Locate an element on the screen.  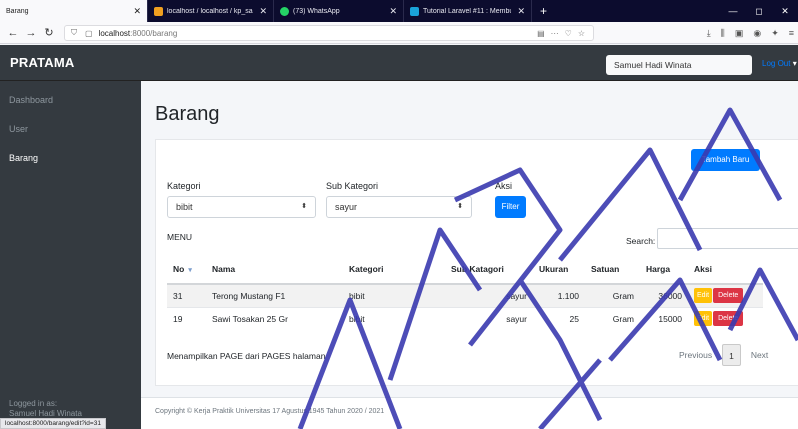
next-page-button: Next is located at coordinates (759, 355).